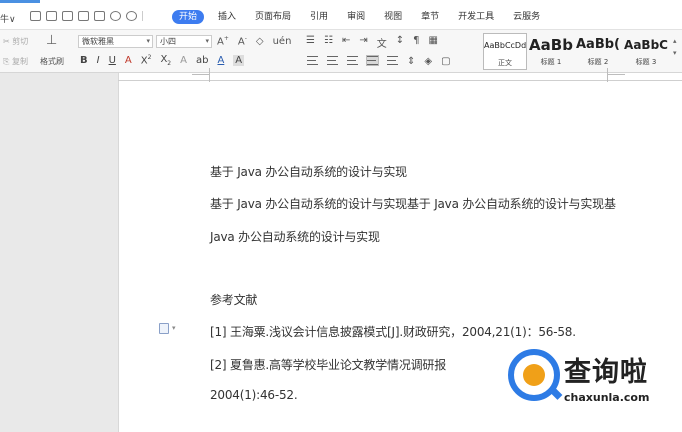 This screenshot has width=682, height=432. What do you see at coordinates (239, 60) in the screenshot?
I see `character-shading-icon: A` at bounding box center [239, 60].